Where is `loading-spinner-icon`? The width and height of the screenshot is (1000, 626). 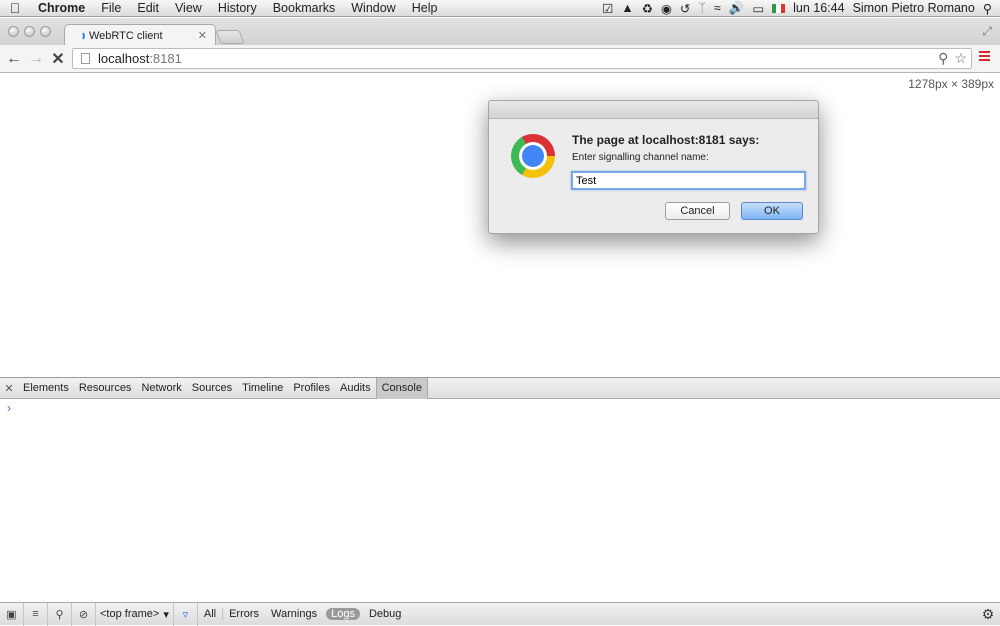
loading-spinner-icon is located at coordinates (80, 35).